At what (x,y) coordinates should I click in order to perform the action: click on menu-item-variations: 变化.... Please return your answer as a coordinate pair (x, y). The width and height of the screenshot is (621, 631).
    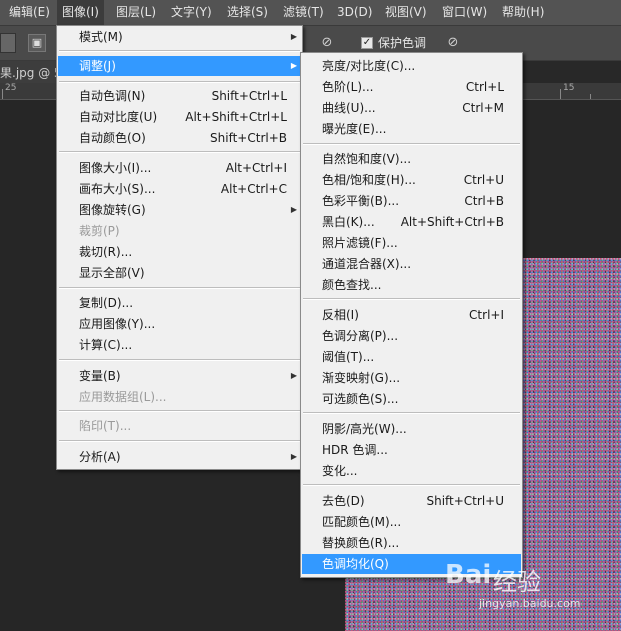
    Looking at the image, I should click on (411, 471).